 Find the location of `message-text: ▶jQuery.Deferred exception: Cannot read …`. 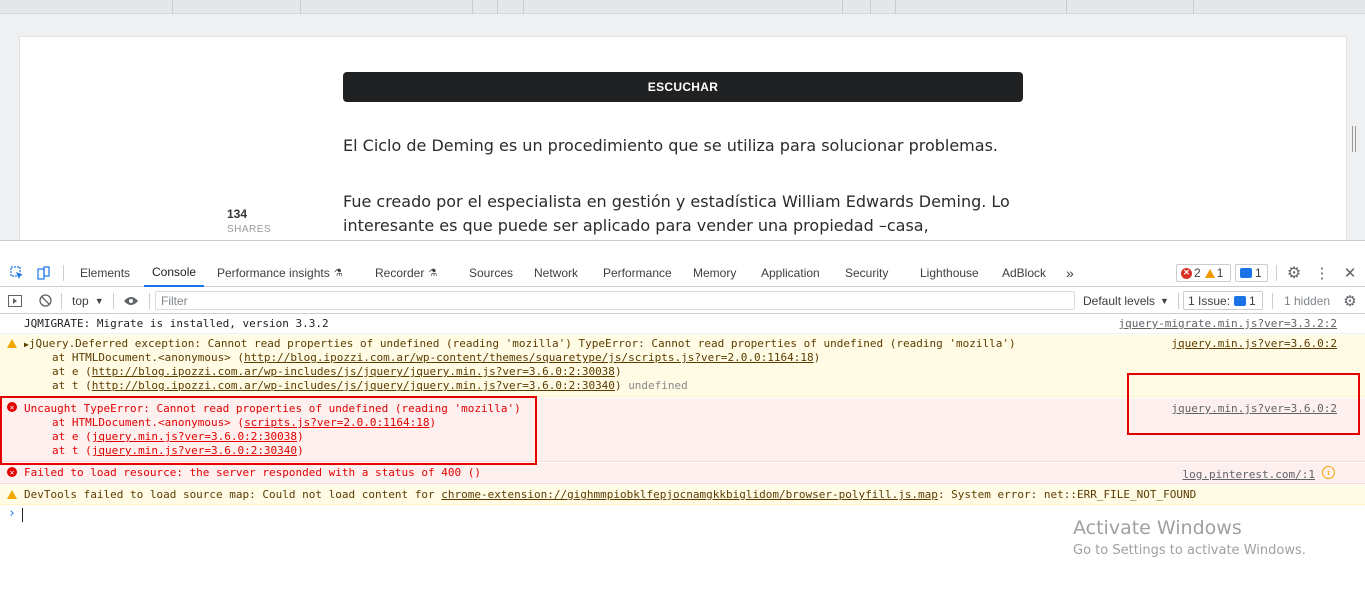

message-text: ▶jQuery.Deferred exception: Cannot read … is located at coordinates (520, 344).